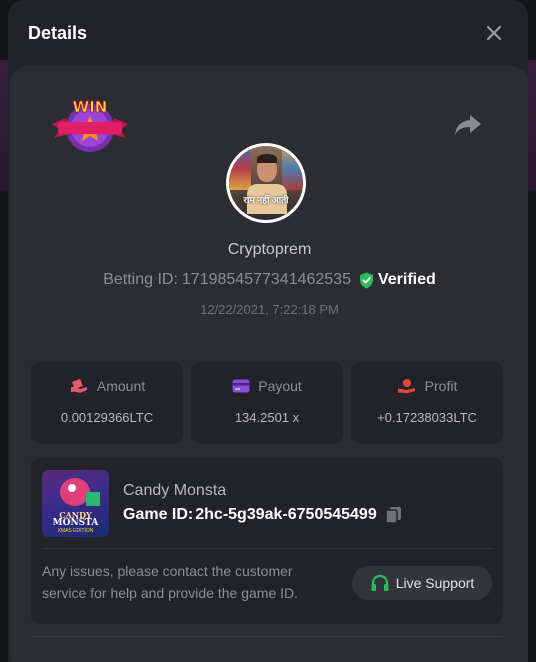  What do you see at coordinates (269, 309) in the screenshot?
I see `bet-timestamp: 12/22/2021, 7:22:18 PM` at bounding box center [269, 309].